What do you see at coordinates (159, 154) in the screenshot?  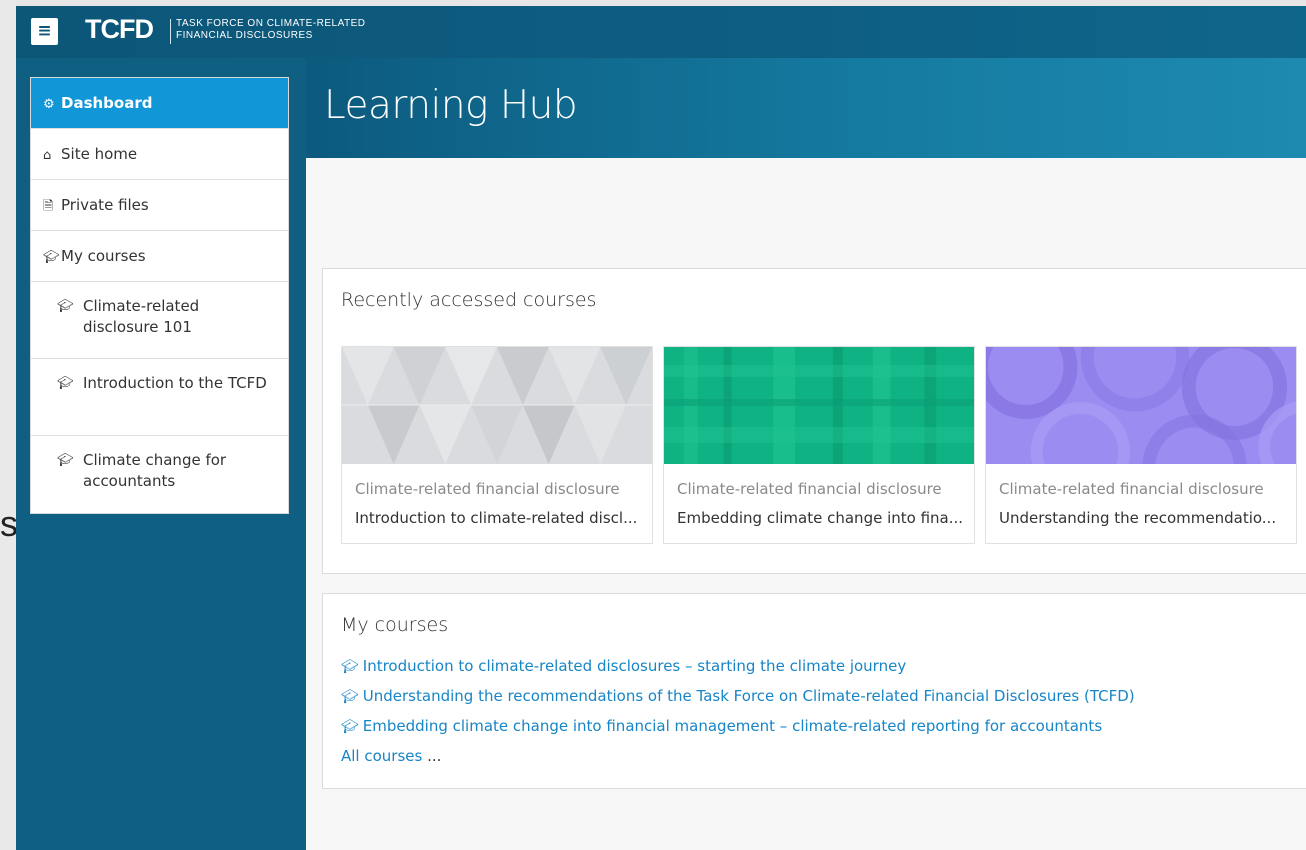 I see `sidebar-item-site-home: ⌂ Site home` at bounding box center [159, 154].